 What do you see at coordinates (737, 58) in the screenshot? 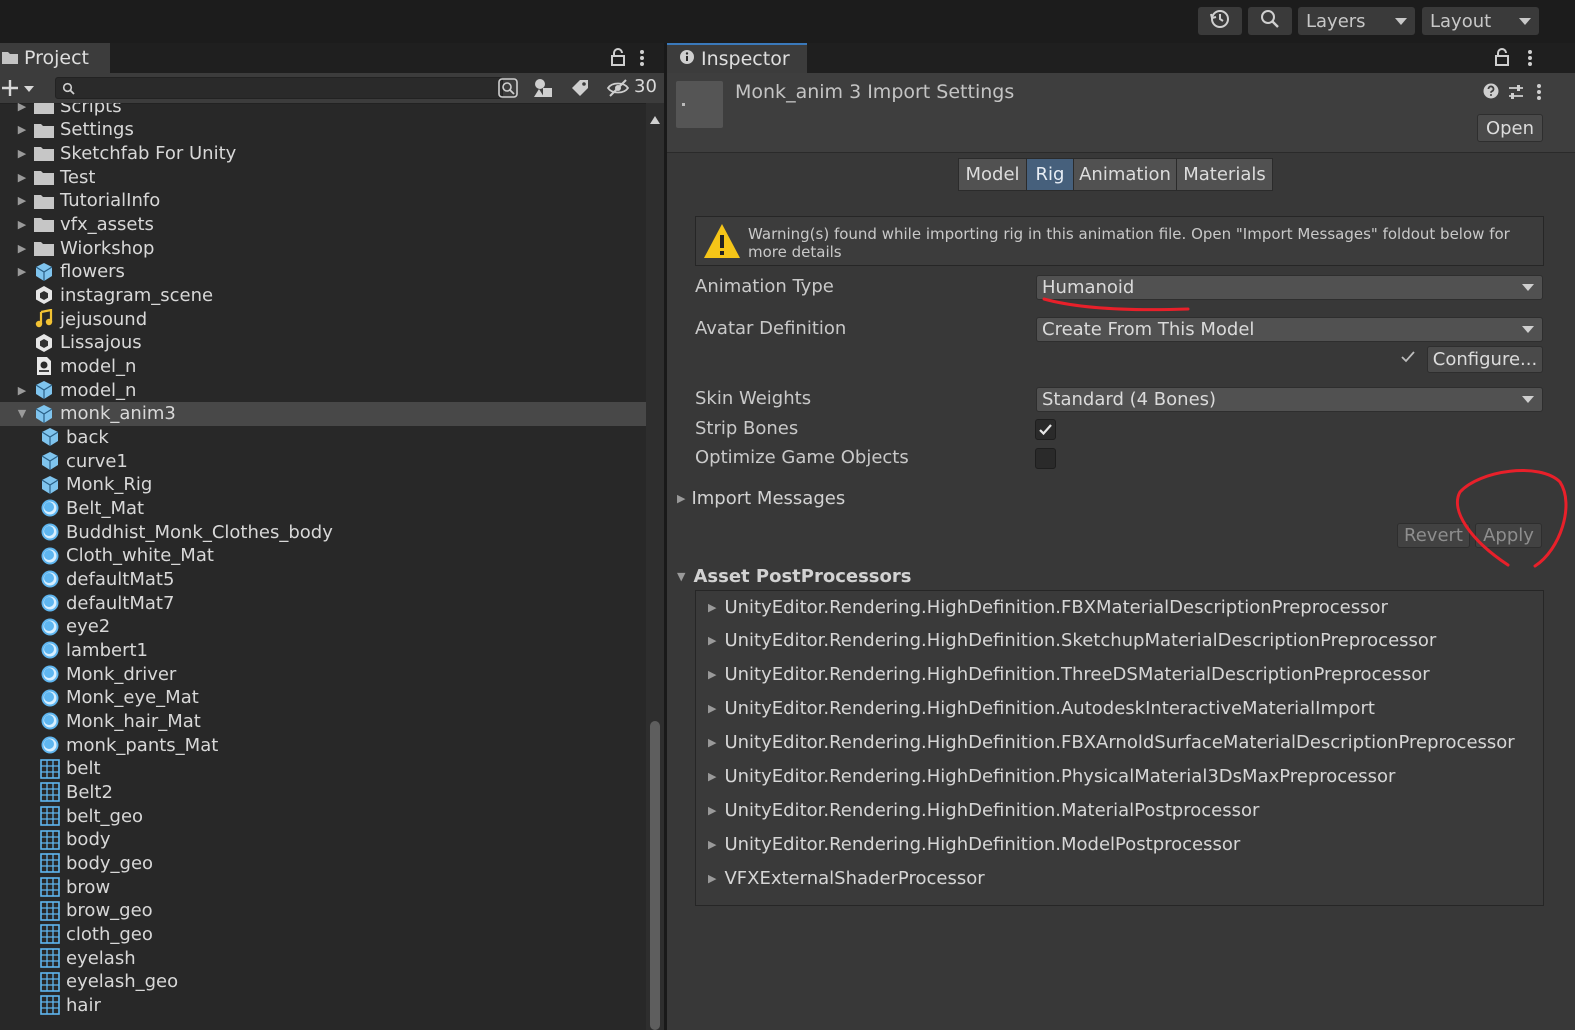
I see `tab-inspector: Inspector` at bounding box center [737, 58].